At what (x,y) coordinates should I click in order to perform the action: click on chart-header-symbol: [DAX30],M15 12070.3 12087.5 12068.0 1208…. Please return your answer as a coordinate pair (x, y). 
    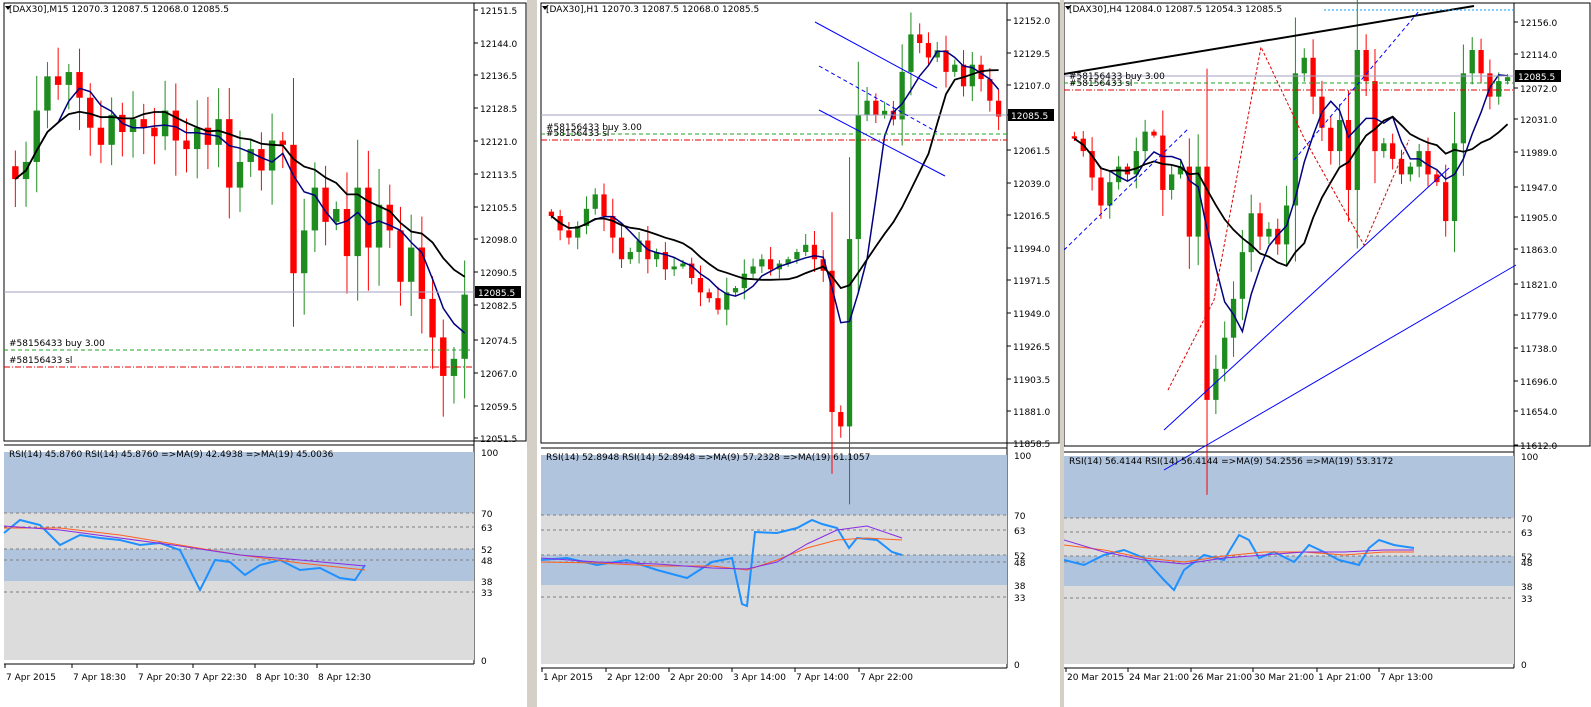
    Looking at the image, I should click on (119, 10).